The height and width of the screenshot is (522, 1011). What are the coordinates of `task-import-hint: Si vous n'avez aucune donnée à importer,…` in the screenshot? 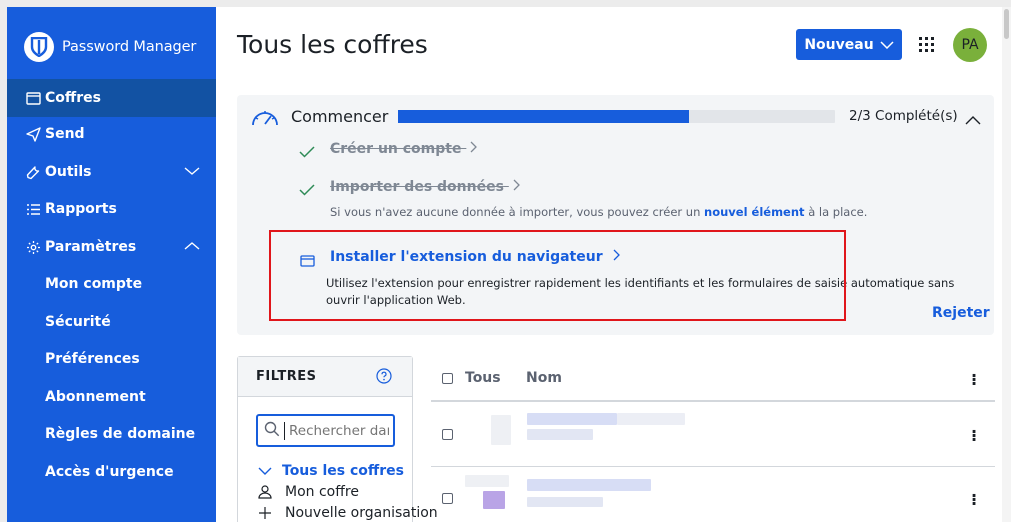 It's located at (598, 212).